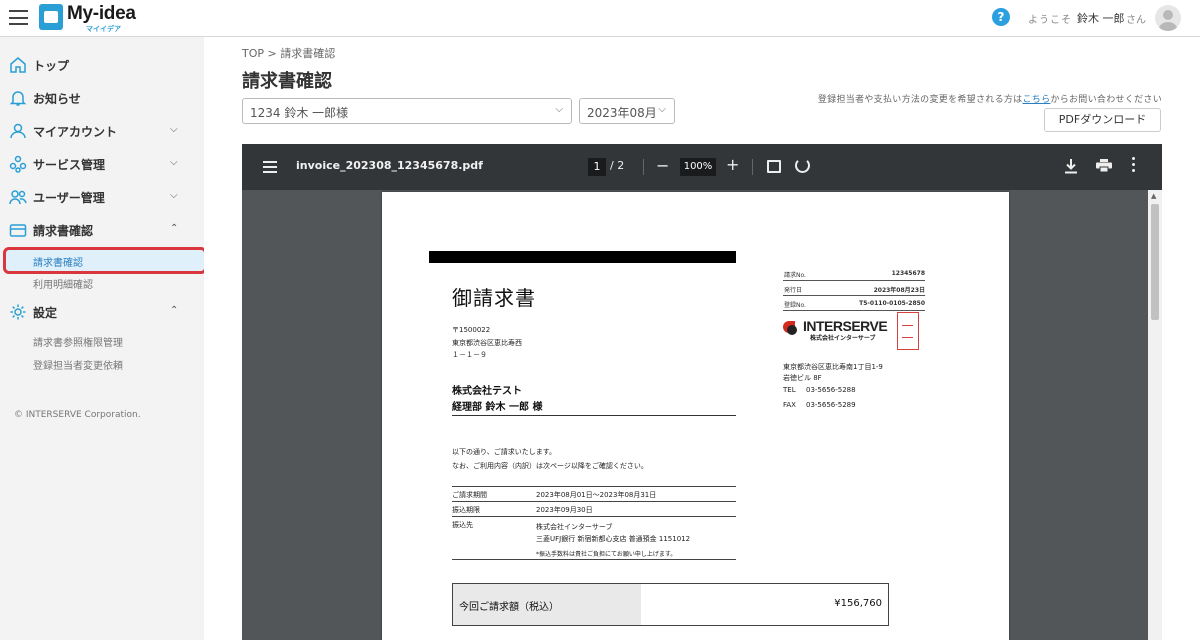  I want to click on meta-value: T5-0110-0105-2850, so click(892, 303).